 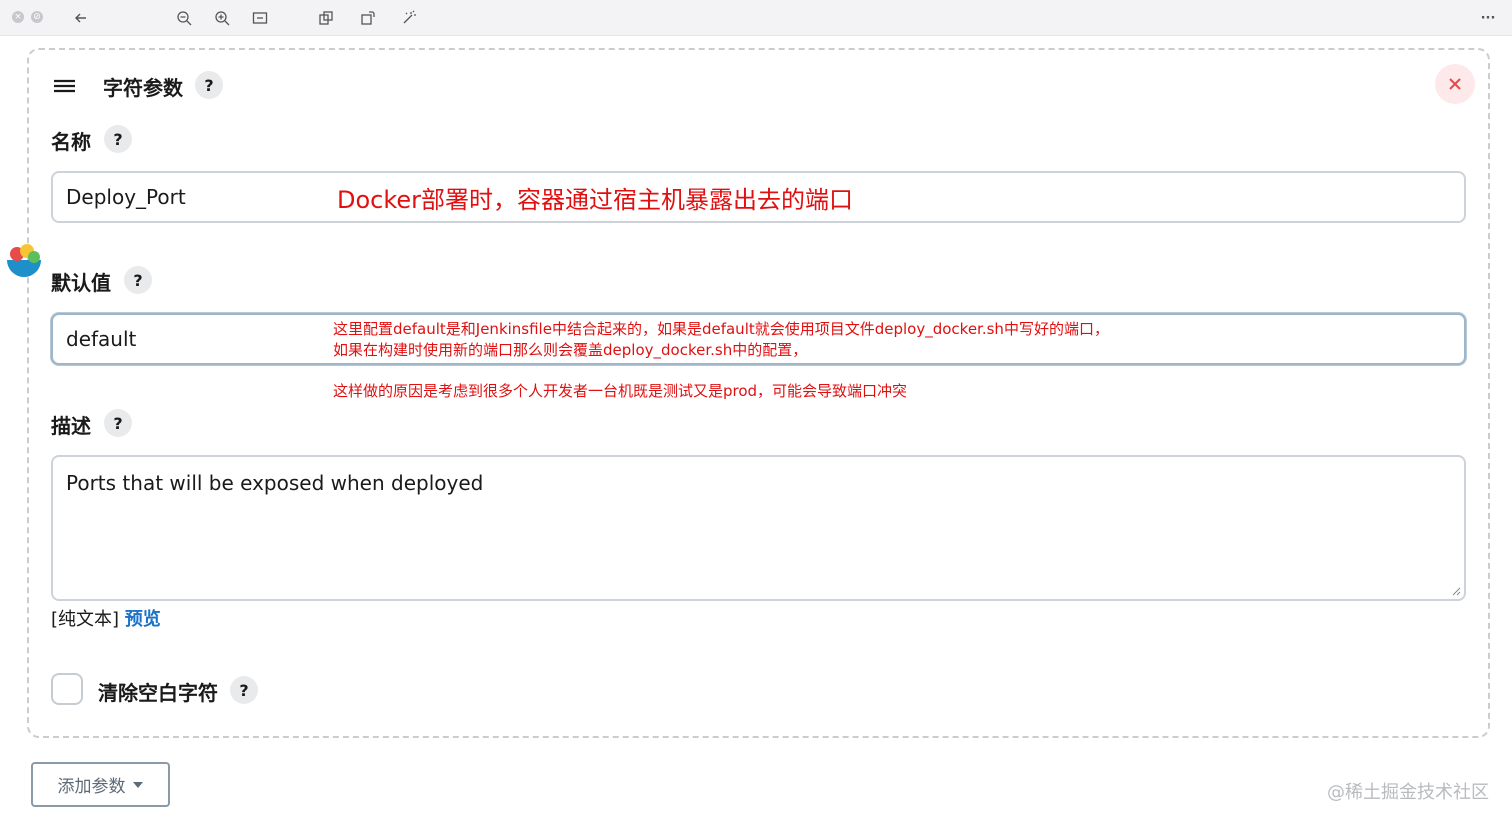 What do you see at coordinates (409, 18) in the screenshot?
I see `magic-wand-icon` at bounding box center [409, 18].